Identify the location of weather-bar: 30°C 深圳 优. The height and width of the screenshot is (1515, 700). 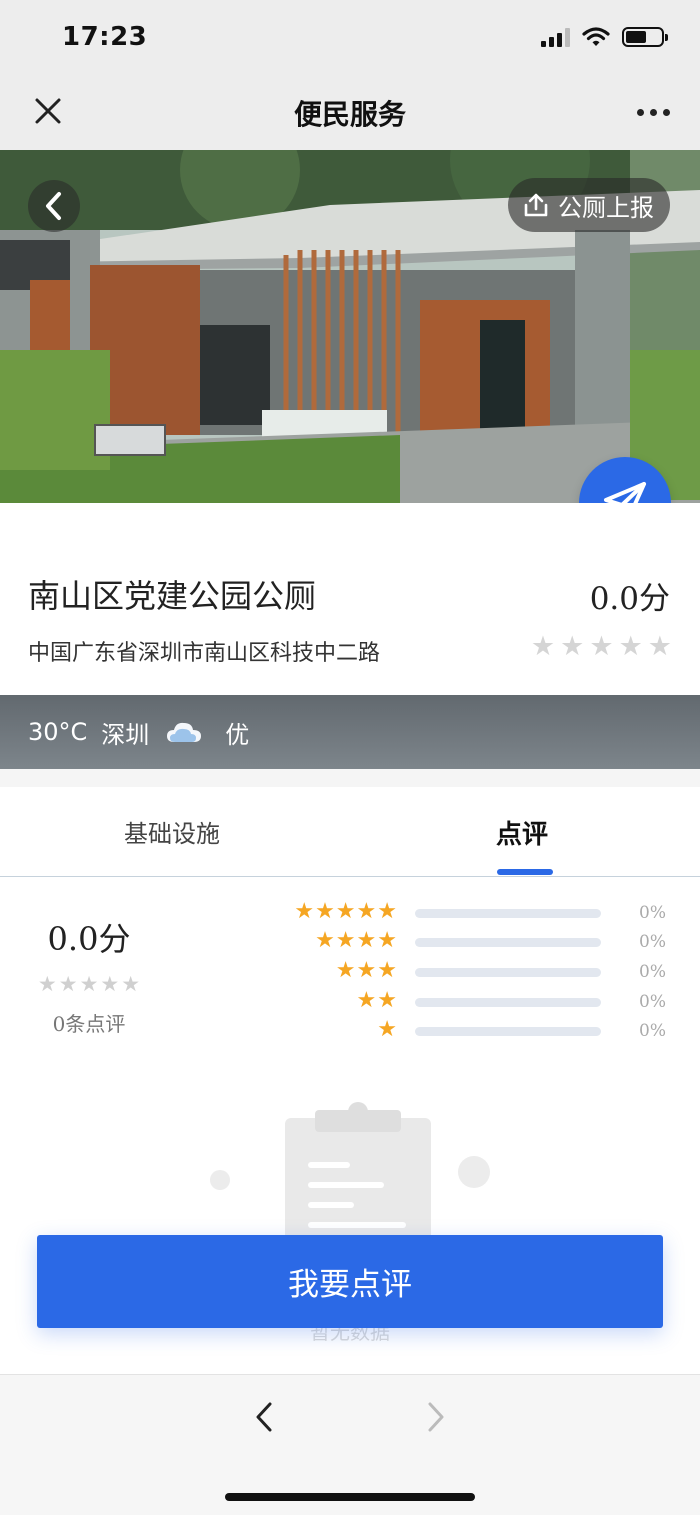
(350, 732).